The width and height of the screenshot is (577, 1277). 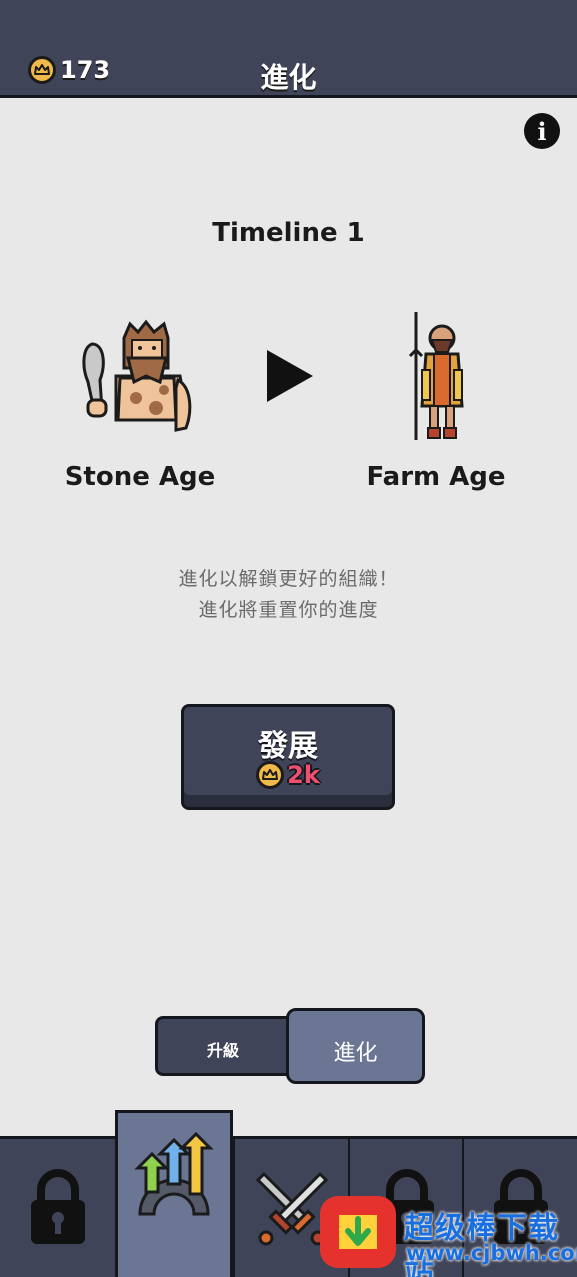 I want to click on info-button: i, so click(x=542, y=131).